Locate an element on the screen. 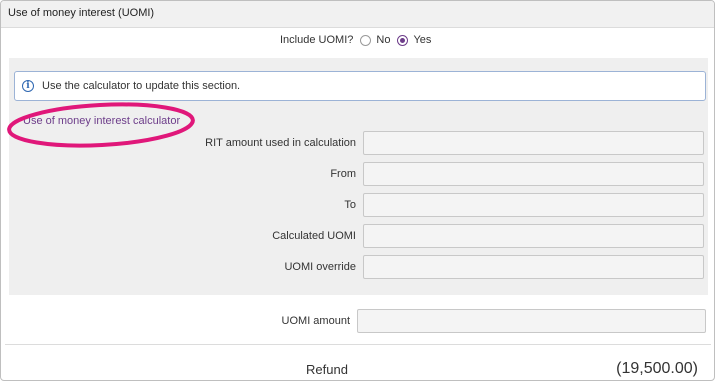 This screenshot has height=381, width=715. from-date-field is located at coordinates (533, 174).